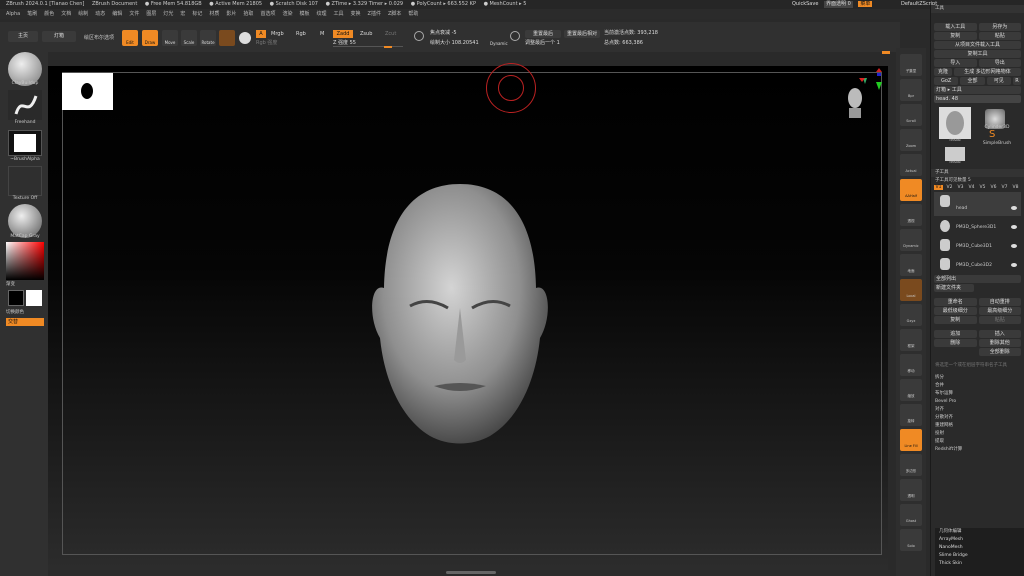 This screenshot has width=1024, height=576. What do you see at coordinates (998, 81) in the screenshot?
I see `visible-button: 可见` at bounding box center [998, 81].